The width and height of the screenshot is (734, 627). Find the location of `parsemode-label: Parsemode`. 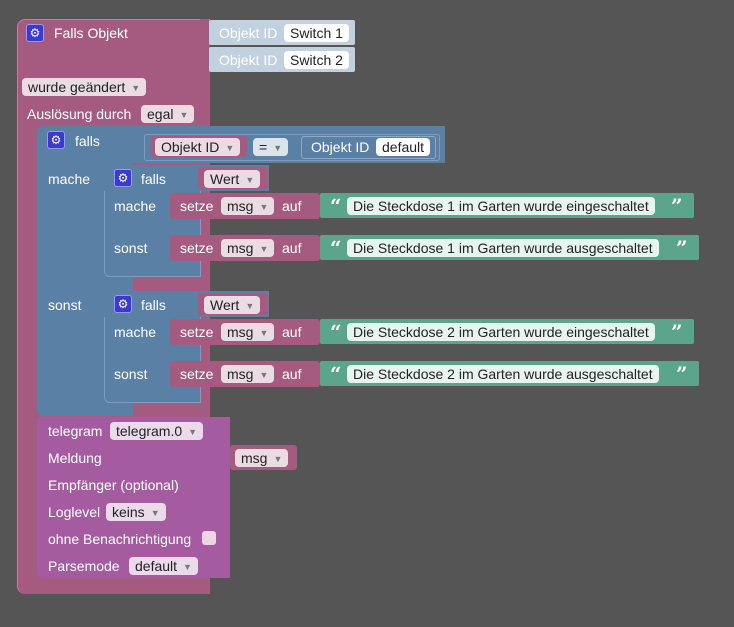

parsemode-label: Parsemode is located at coordinates (84, 566).